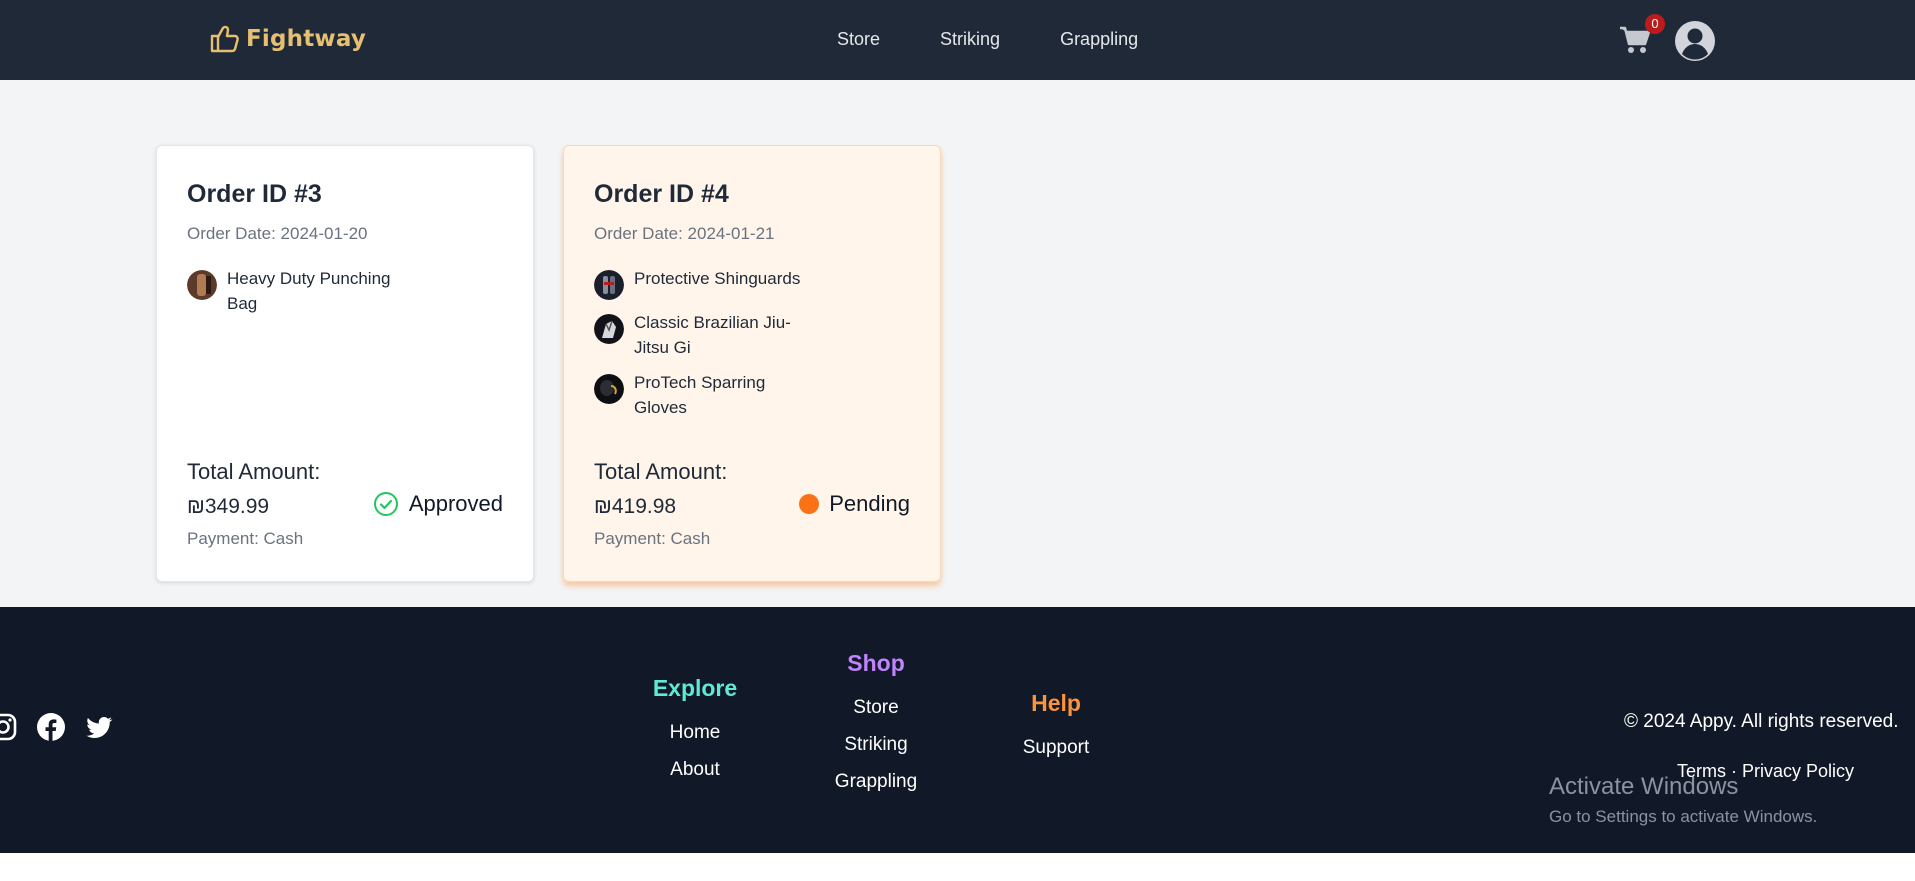  I want to click on item-name: ProTech Sparring Gloves, so click(700, 395).